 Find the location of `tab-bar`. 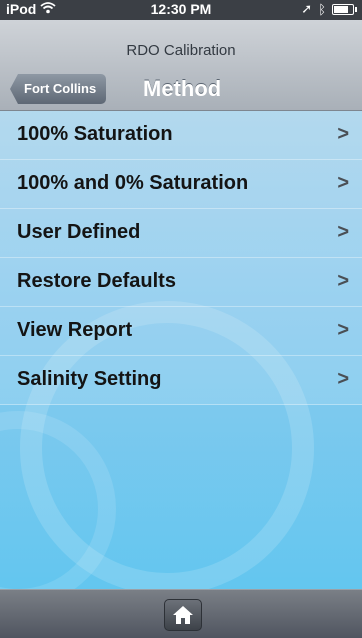

tab-bar is located at coordinates (181, 613).